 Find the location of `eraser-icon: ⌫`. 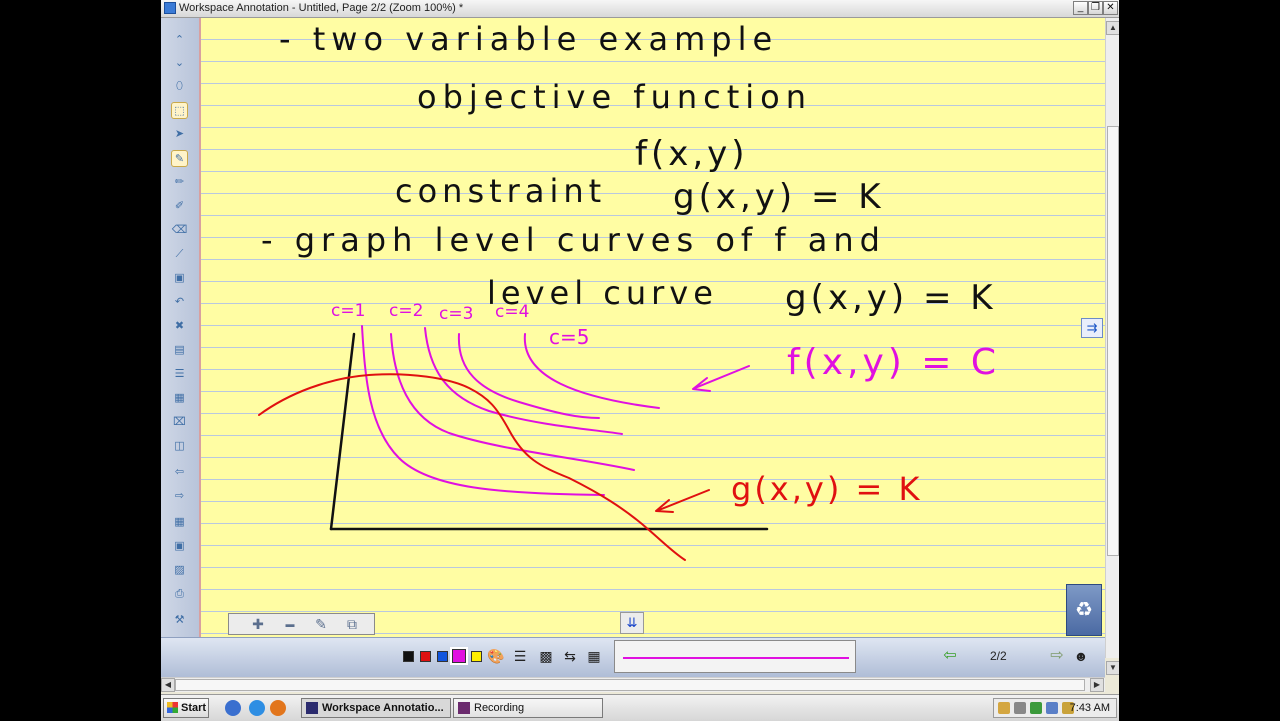

eraser-icon: ⌫ is located at coordinates (179, 230).